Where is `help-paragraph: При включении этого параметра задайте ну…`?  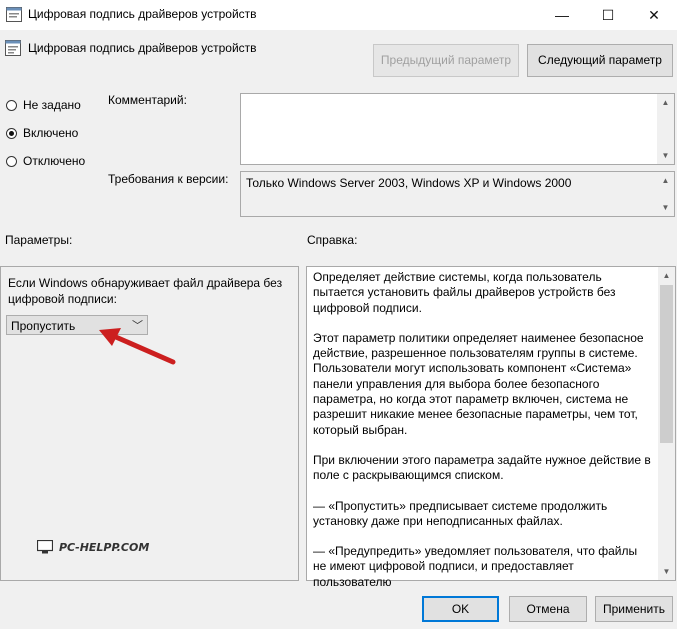
help-paragraph: При включении этого параметра задайте ну… is located at coordinates (482, 467).